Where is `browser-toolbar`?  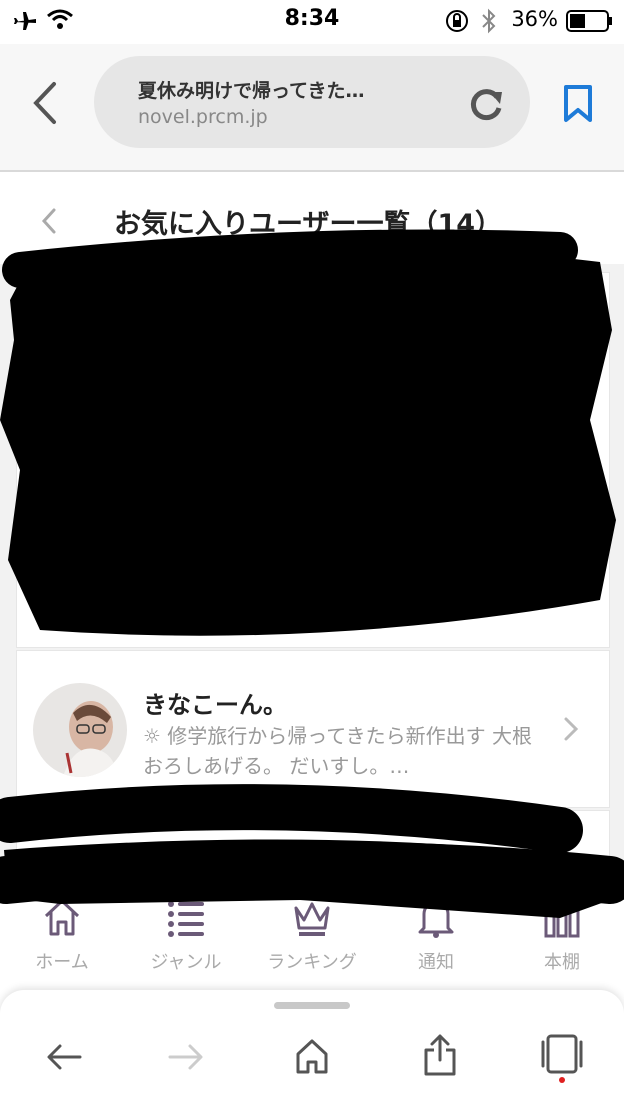
browser-toolbar is located at coordinates (312, 1048).